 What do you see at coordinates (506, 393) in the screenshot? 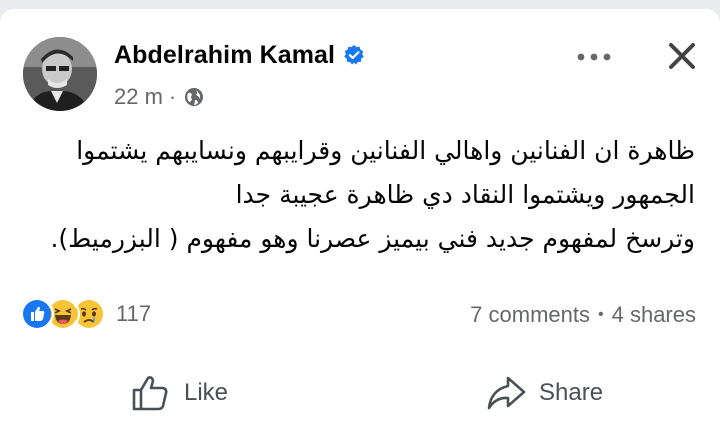
I see `share-arrow-icon` at bounding box center [506, 393].